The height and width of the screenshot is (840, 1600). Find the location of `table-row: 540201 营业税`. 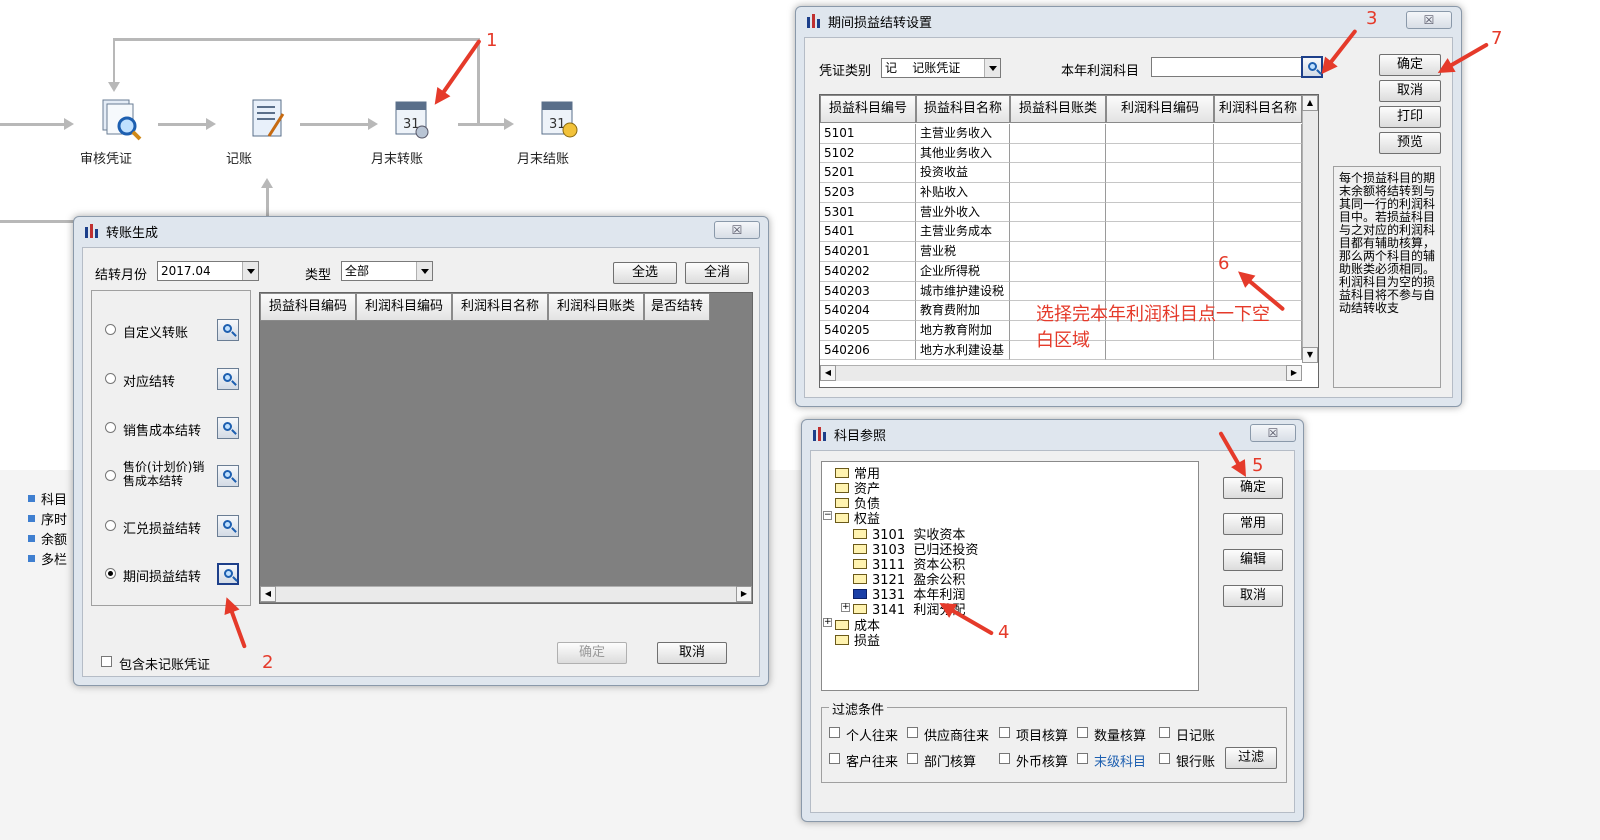

table-row: 540201 营业税 is located at coordinates (1061, 252).